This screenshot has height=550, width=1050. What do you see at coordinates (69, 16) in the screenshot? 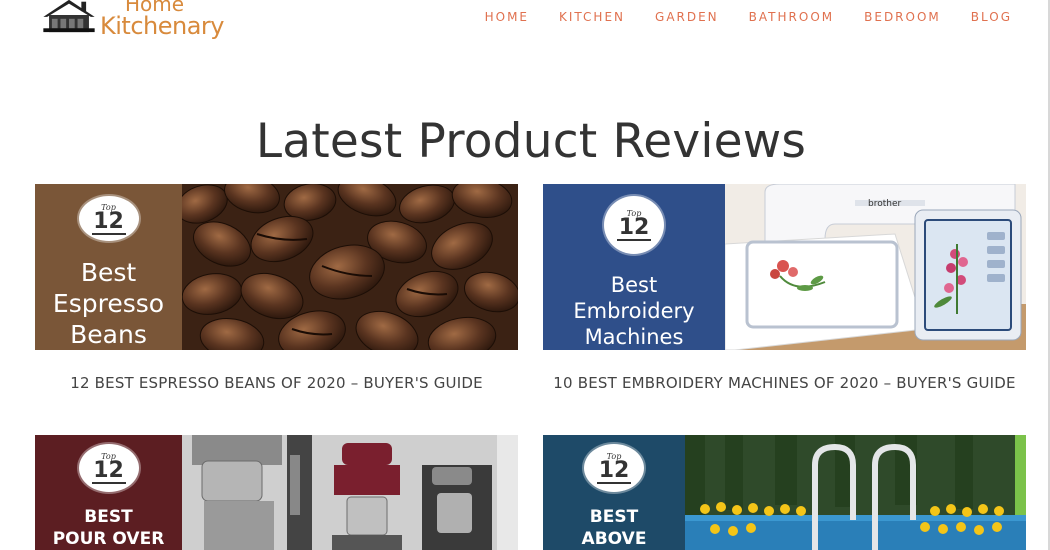
I see `house-logo-icon` at bounding box center [69, 16].